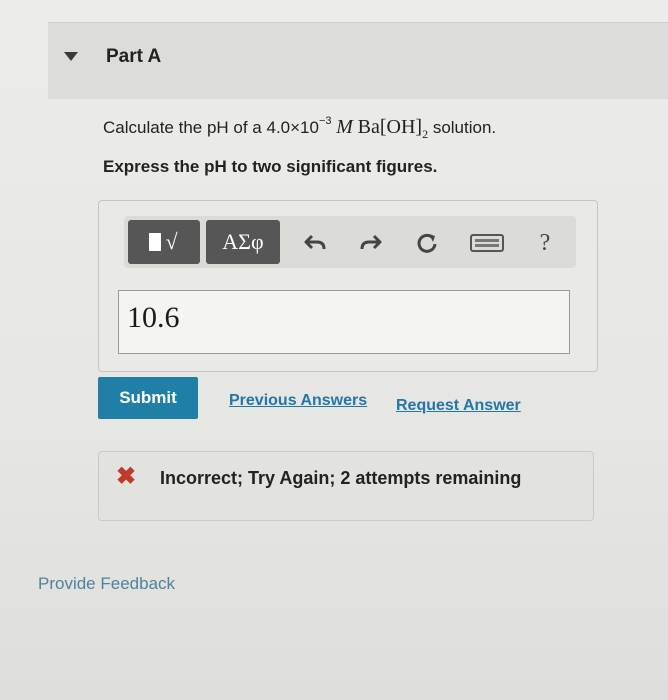 This screenshot has height=700, width=668. Describe the element at coordinates (243, 242) in the screenshot. I see `greek-symbols-button: ΑΣφ` at that location.